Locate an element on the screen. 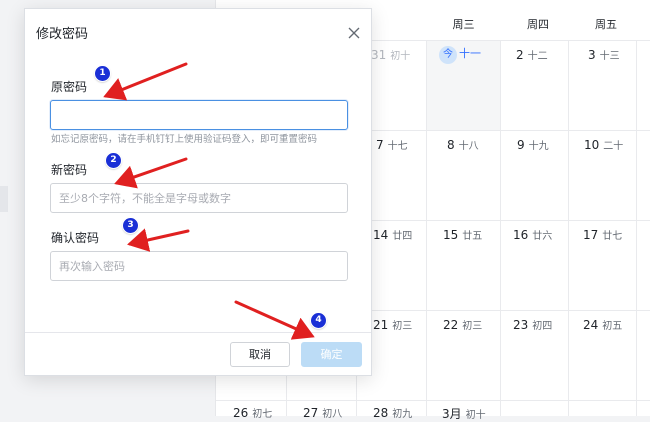 This screenshot has width=650, height=422. day-number: 7 is located at coordinates (380, 145).